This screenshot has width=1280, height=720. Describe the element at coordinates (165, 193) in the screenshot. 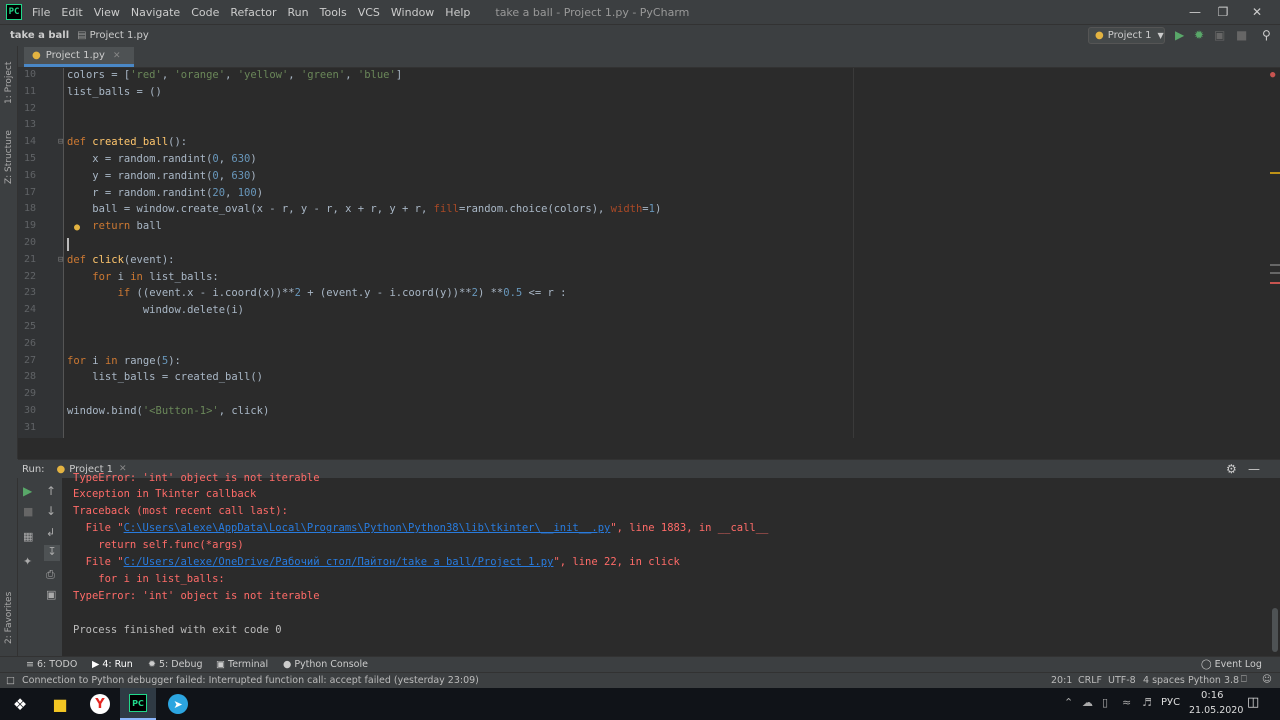

I see `code-line: r = random.randint(20, 100)` at that location.